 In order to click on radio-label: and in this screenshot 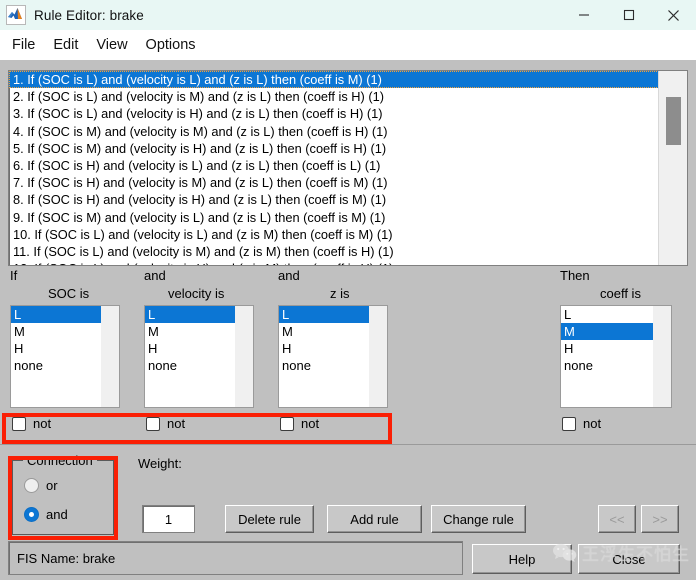, I will do `click(57, 514)`.